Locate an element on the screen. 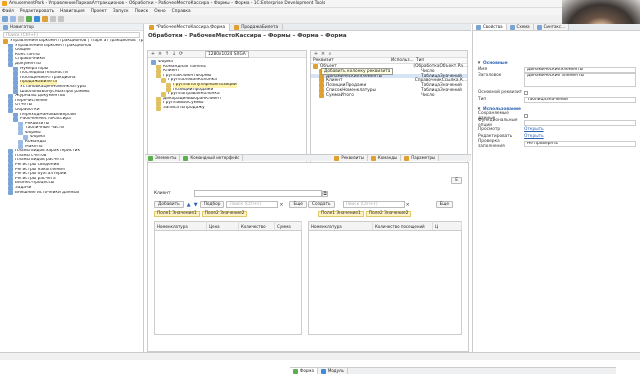 The image size is (640, 374). menu-navigate: Навигация is located at coordinates (72, 11).